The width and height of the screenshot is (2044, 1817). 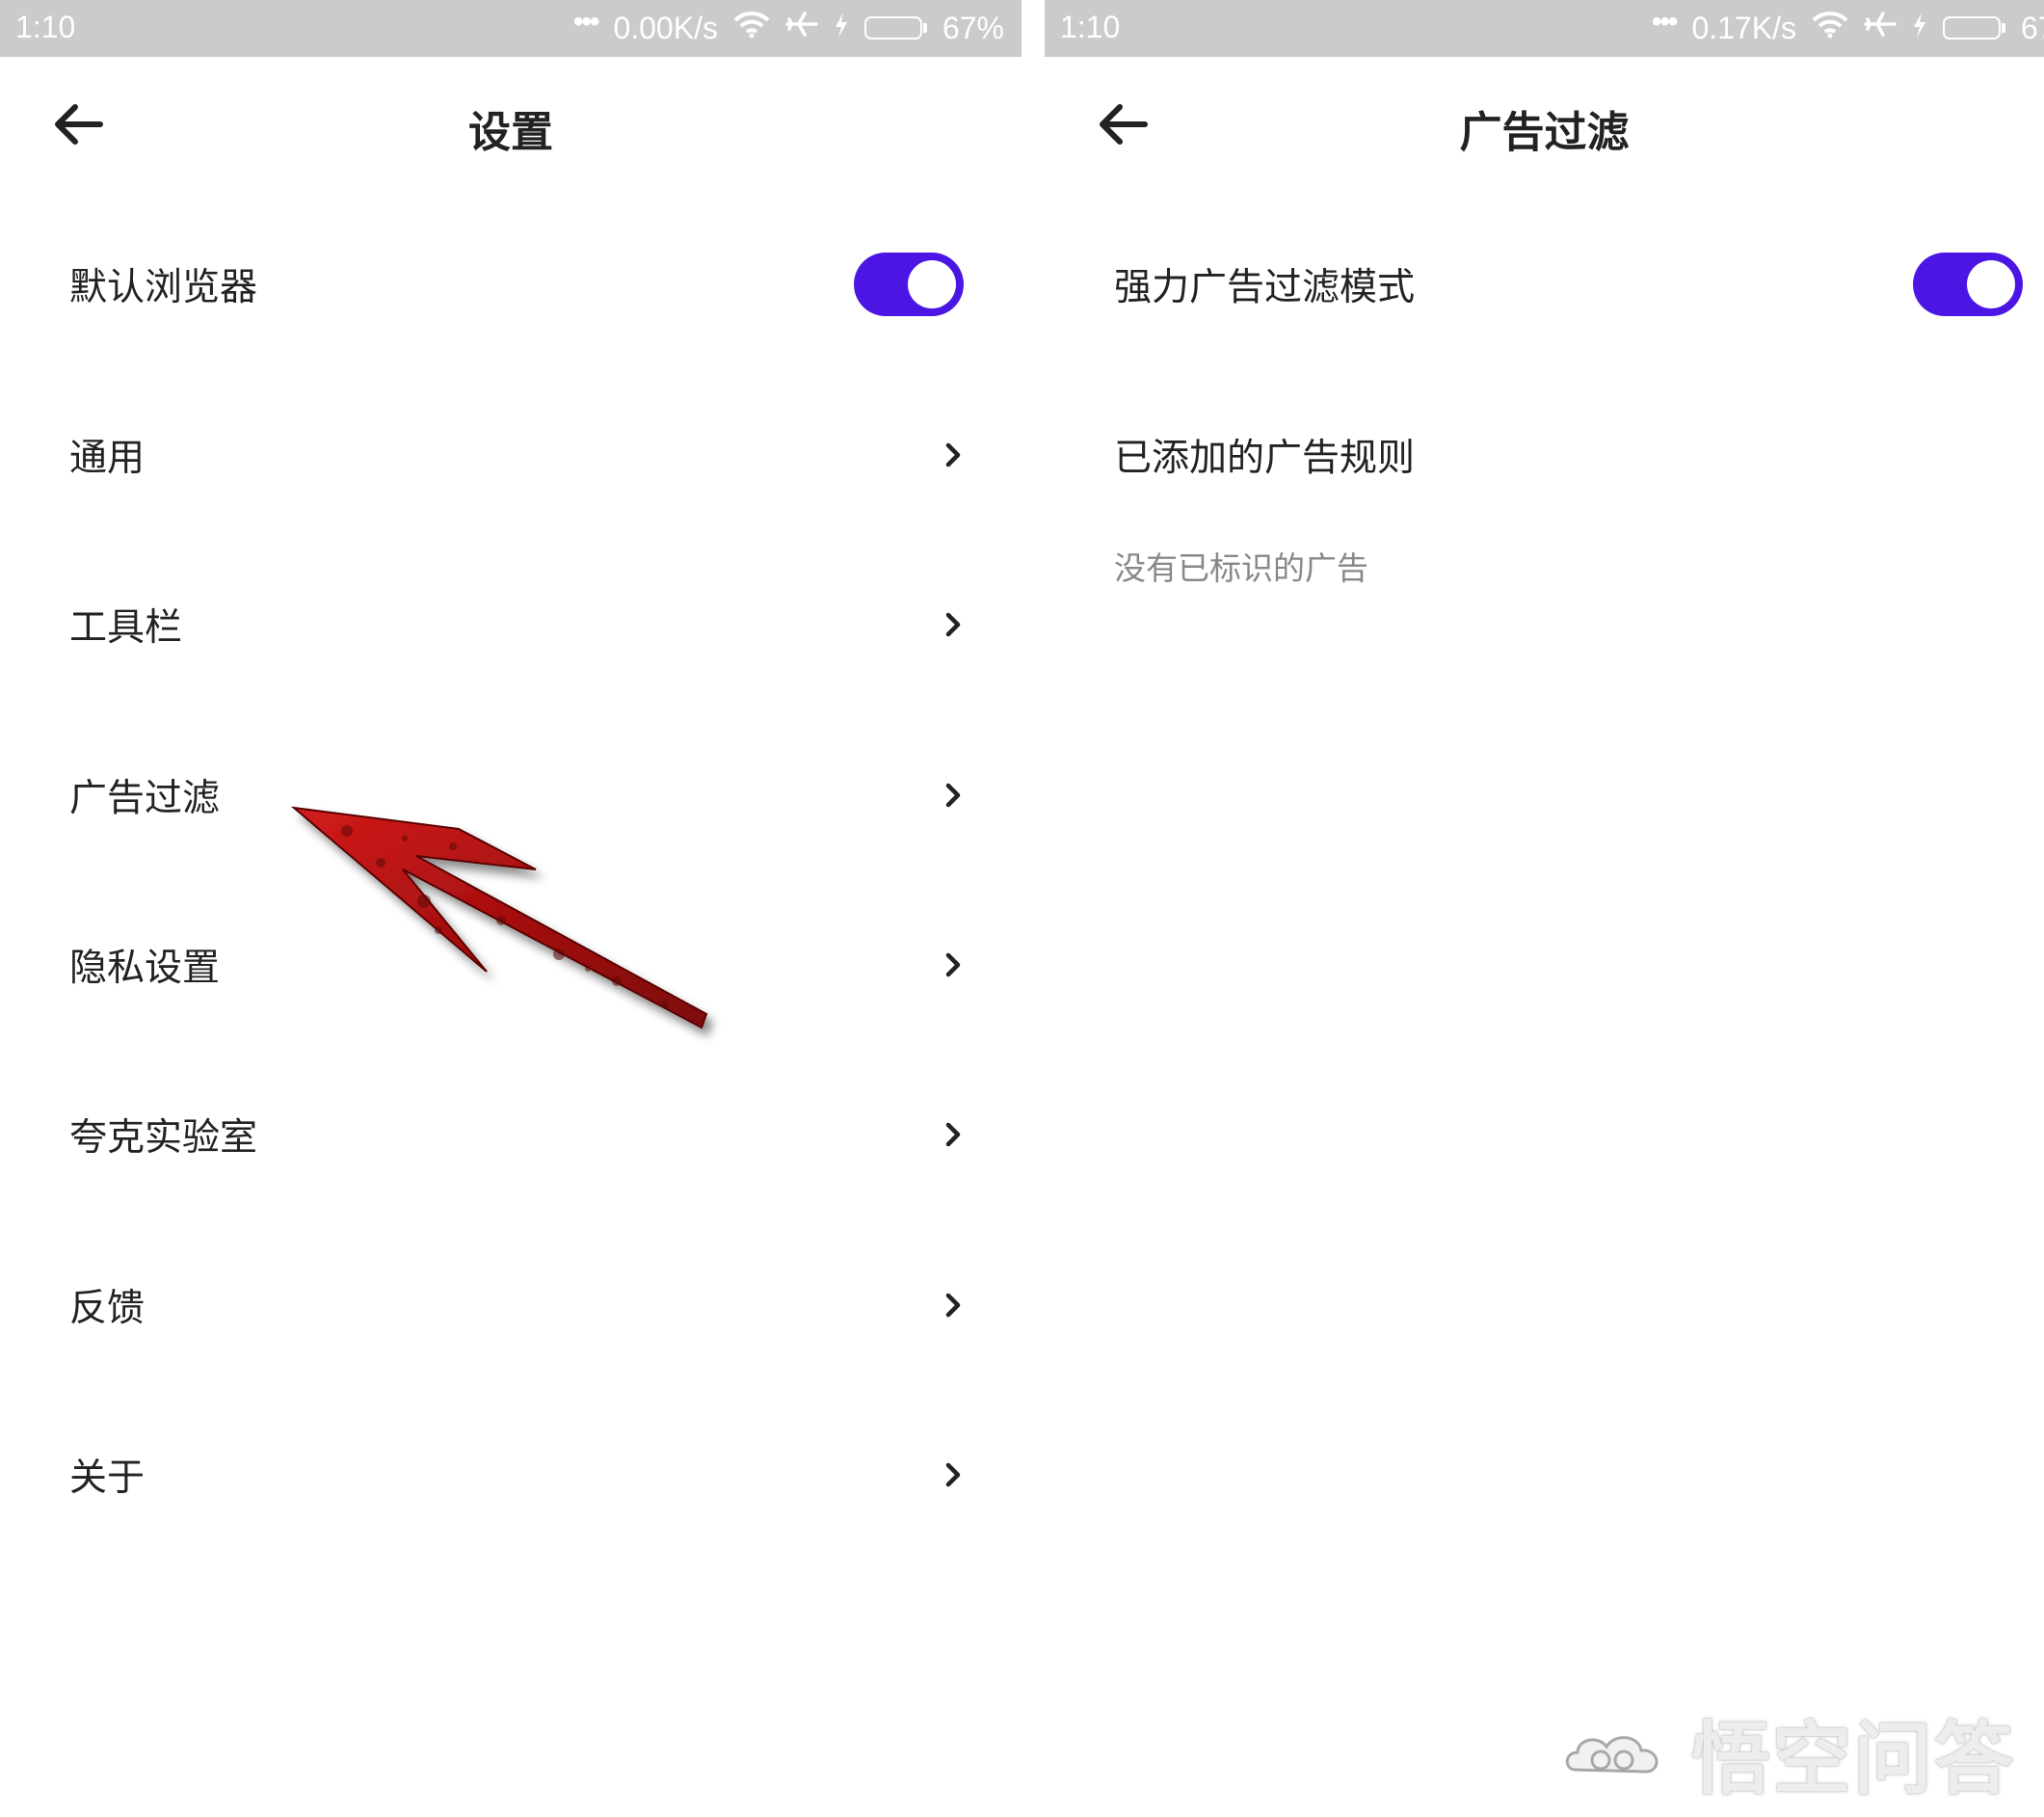 I want to click on setting-label: 强力广告过滤模式, so click(x=1265, y=287).